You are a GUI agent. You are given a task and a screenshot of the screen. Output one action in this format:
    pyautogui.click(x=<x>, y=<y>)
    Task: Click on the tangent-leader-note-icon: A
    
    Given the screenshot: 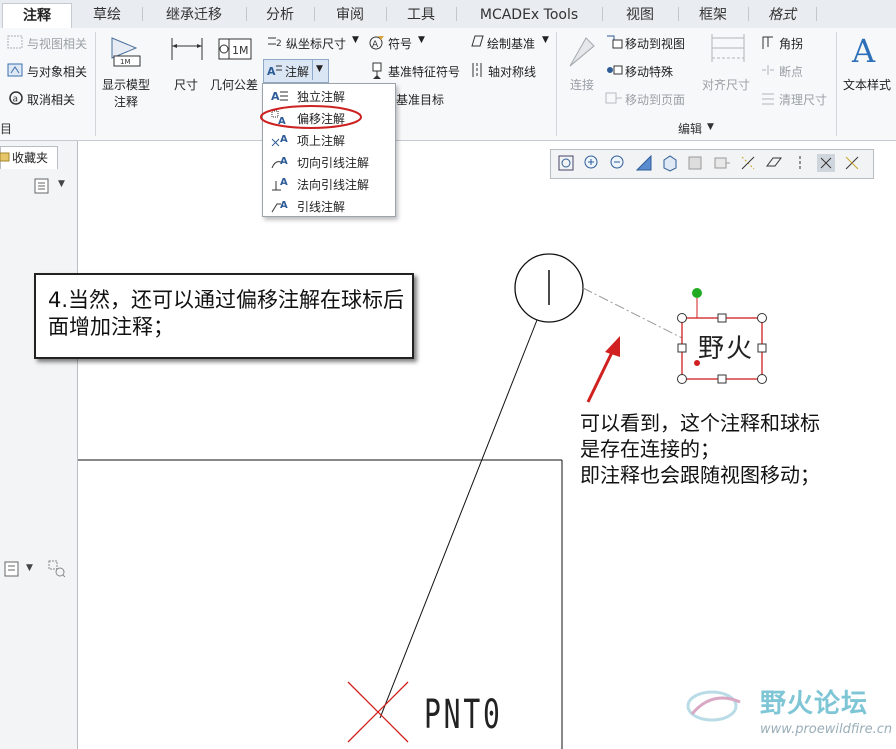 What is the action you would take?
    pyautogui.click(x=279, y=162)
    